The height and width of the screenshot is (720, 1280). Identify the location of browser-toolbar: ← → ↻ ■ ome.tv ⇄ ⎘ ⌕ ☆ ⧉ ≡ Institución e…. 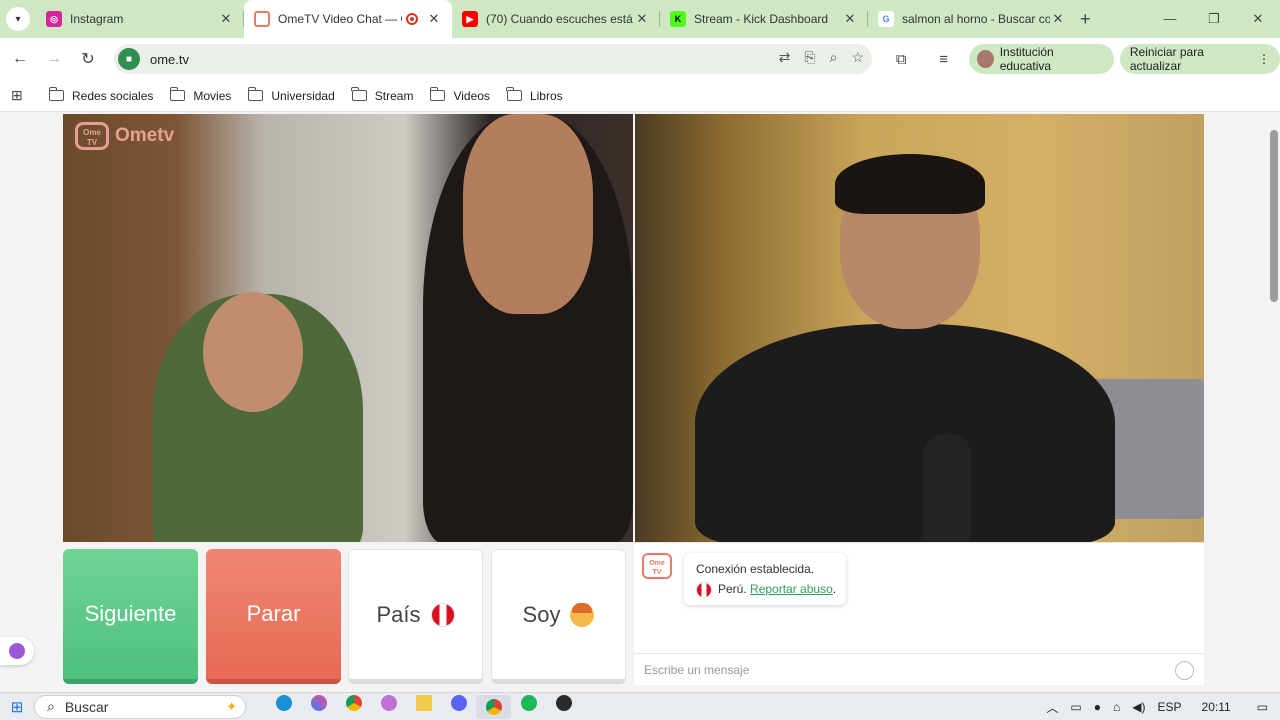
(640, 59).